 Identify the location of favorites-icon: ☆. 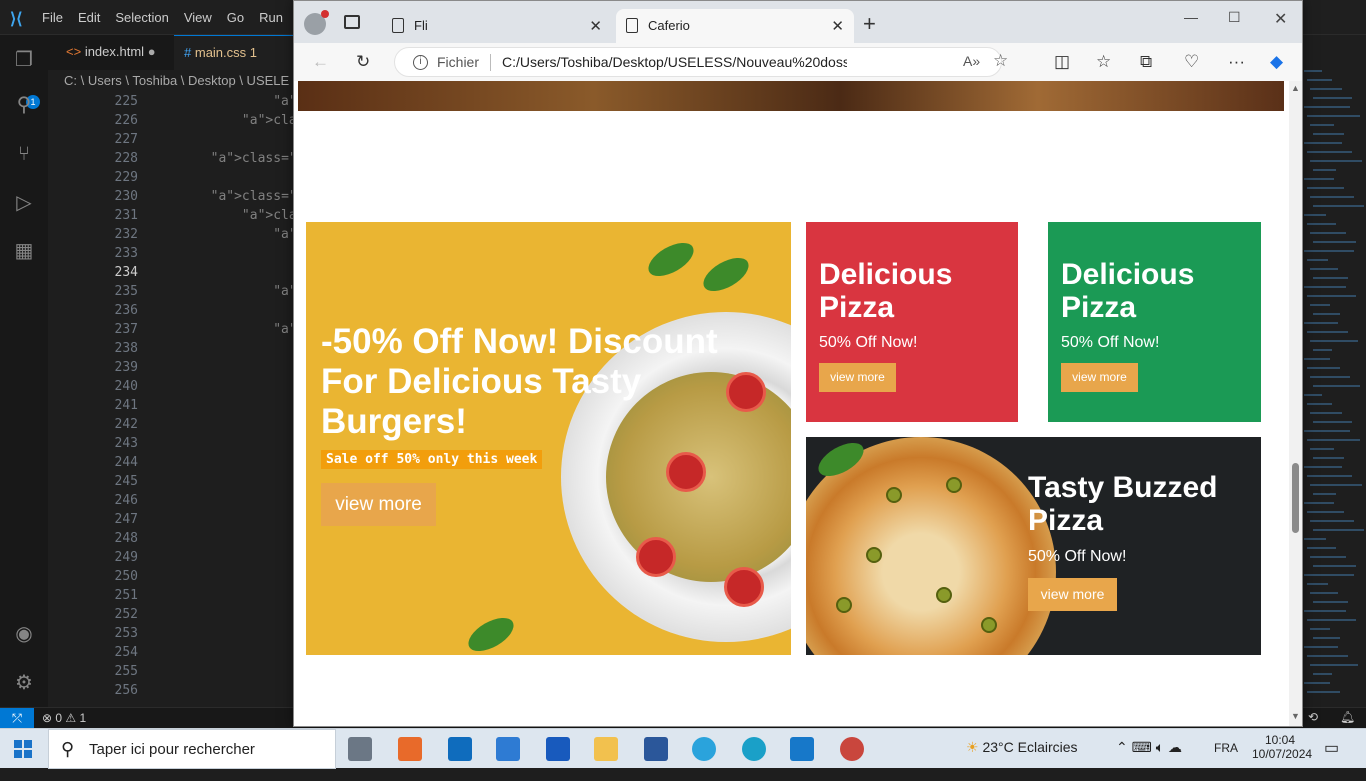
(1103, 62).